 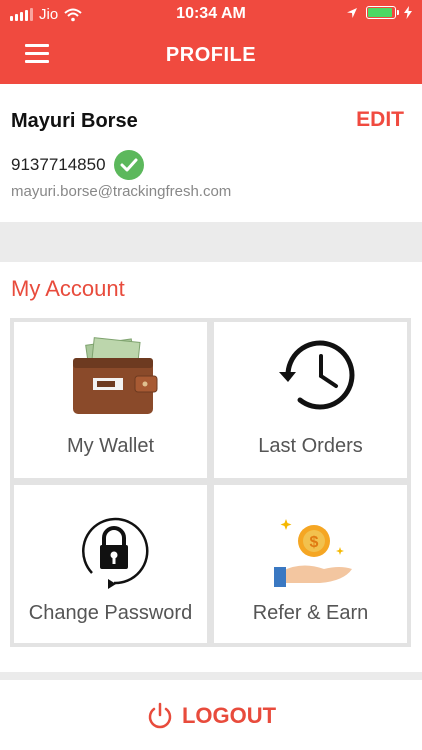 I want to click on profile-phone-row: 9137714850, so click(x=77, y=165).